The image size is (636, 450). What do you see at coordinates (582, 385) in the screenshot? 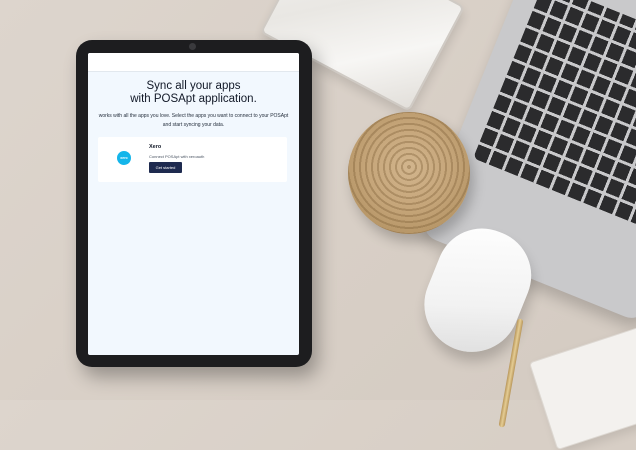
I see `notebook` at bounding box center [582, 385].